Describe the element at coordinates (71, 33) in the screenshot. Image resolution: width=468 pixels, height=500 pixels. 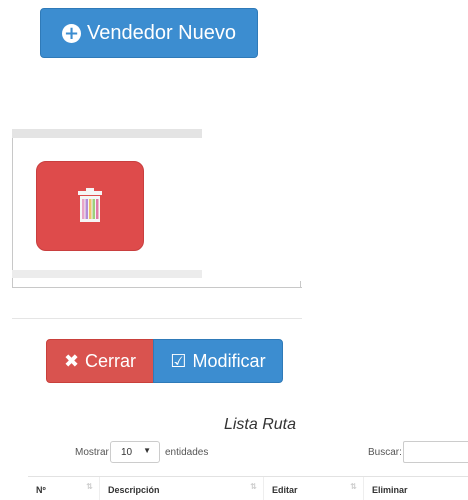
I see `plus-circle-icon: +` at that location.